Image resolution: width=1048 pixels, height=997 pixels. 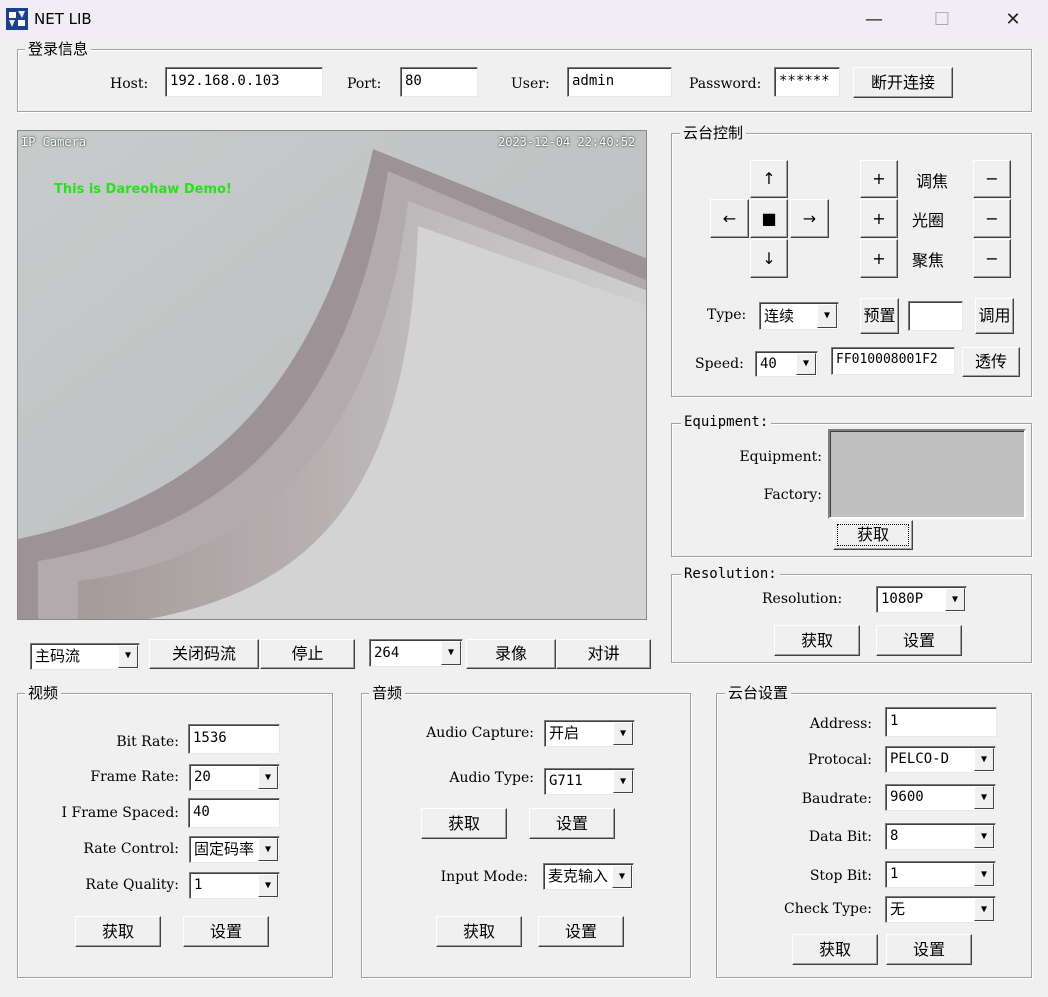 What do you see at coordinates (786, 364) in the screenshot?
I see `speed-select: 40 ▼` at bounding box center [786, 364].